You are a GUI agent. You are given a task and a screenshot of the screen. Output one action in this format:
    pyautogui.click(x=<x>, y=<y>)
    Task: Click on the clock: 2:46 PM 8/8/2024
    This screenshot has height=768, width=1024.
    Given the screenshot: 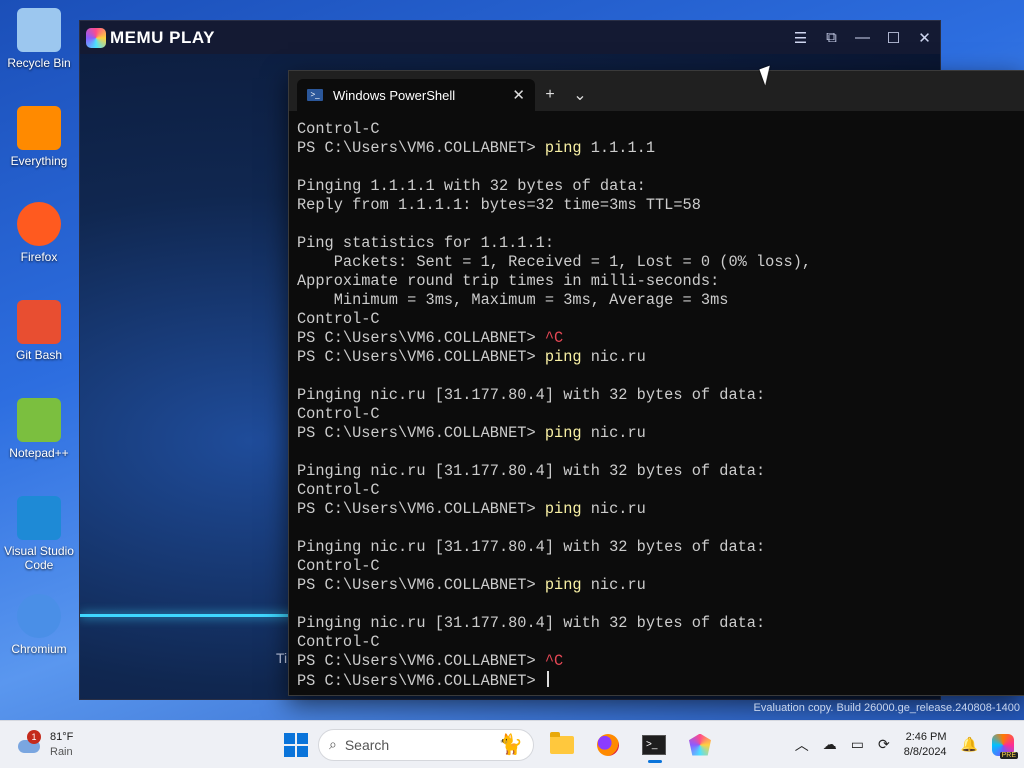 What is the action you would take?
    pyautogui.click(x=925, y=745)
    